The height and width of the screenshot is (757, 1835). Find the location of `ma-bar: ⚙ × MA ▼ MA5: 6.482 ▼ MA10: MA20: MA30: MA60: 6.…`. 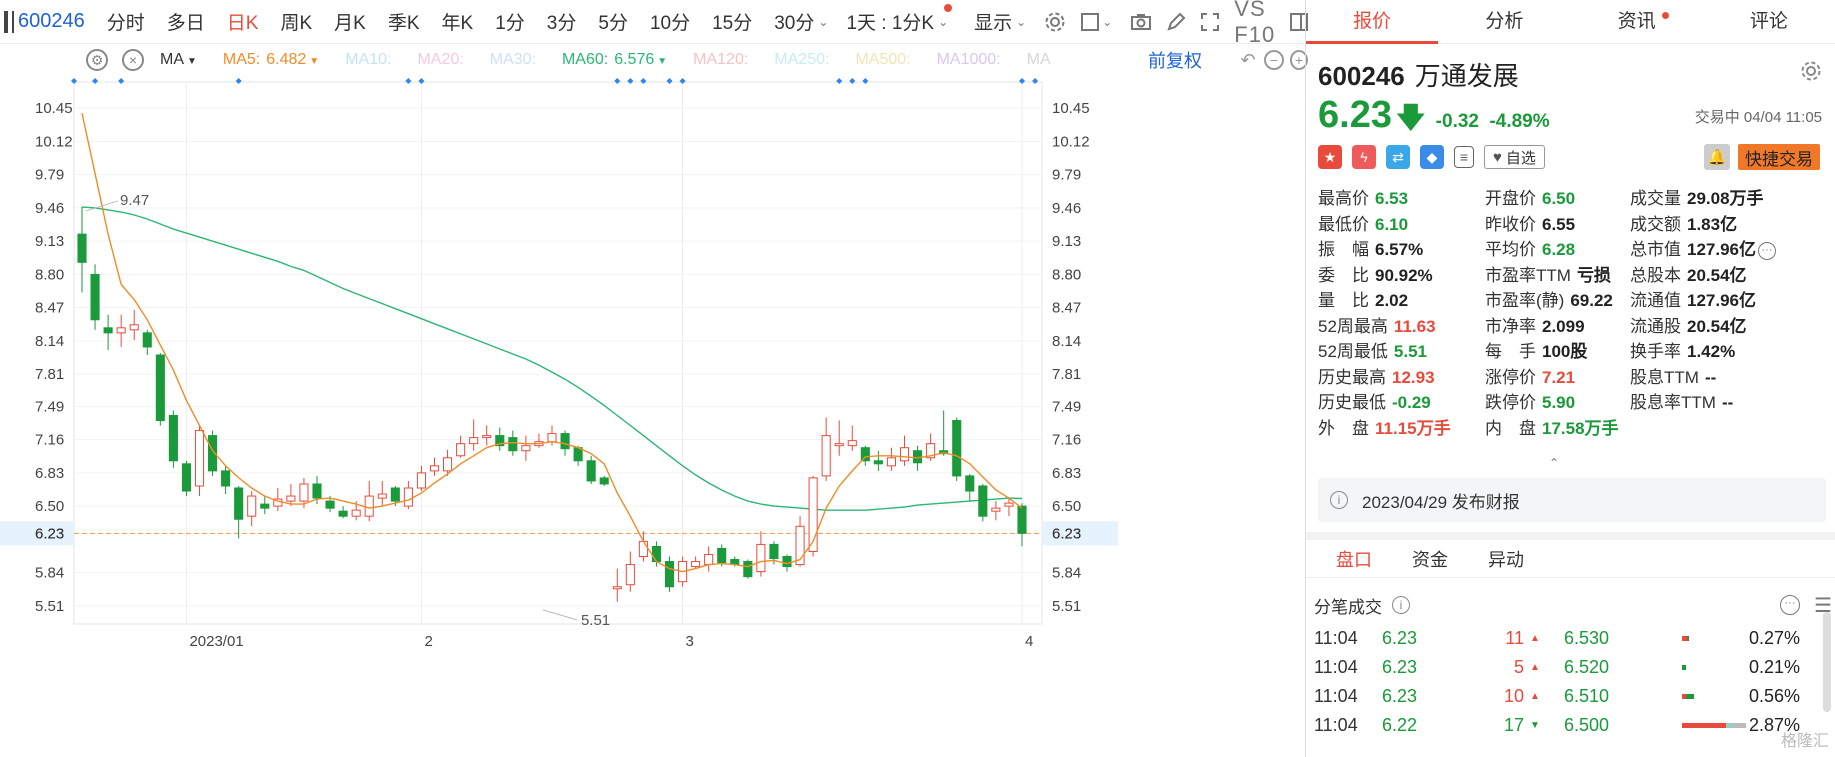

ma-bar: ⚙ × MA ▼ MA5: 6.482 ▼ MA10: MA20: MA30: MA60: 6.… is located at coordinates (654, 60).